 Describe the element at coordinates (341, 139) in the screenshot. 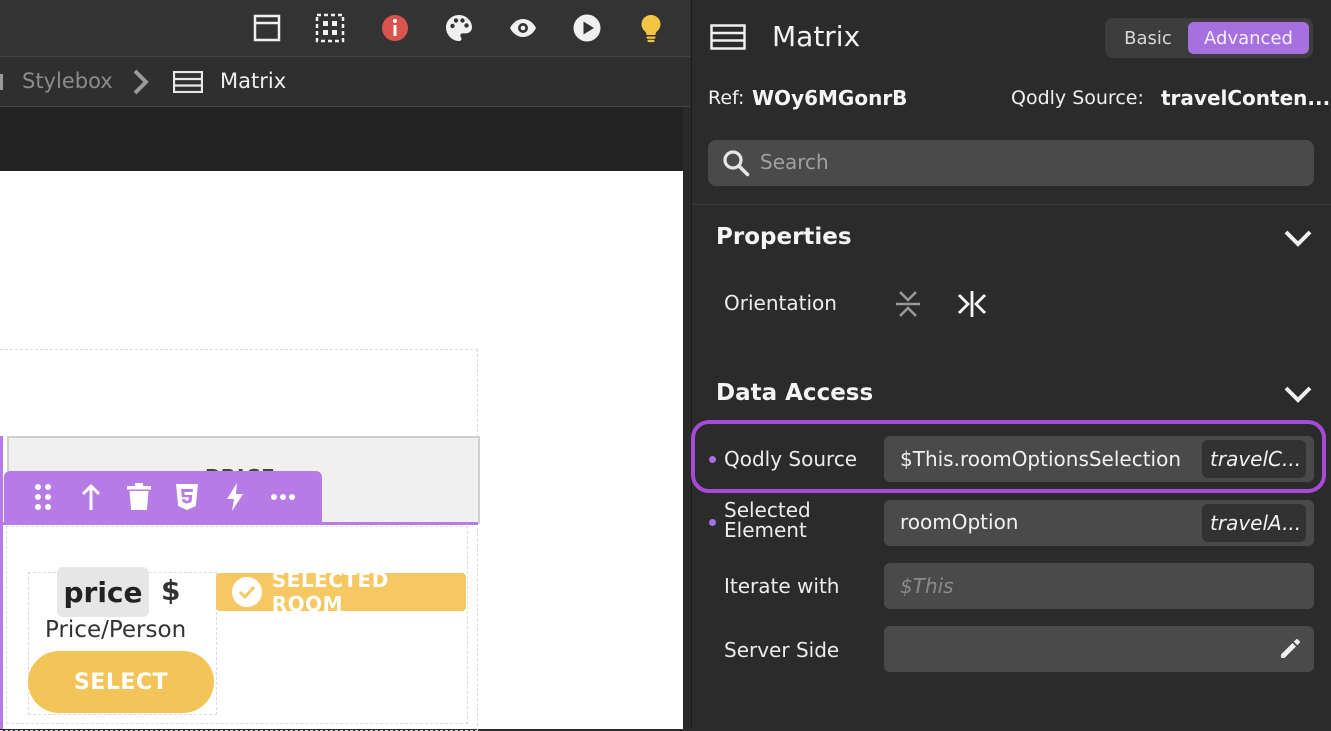

I see `canvas-top-strip` at that location.